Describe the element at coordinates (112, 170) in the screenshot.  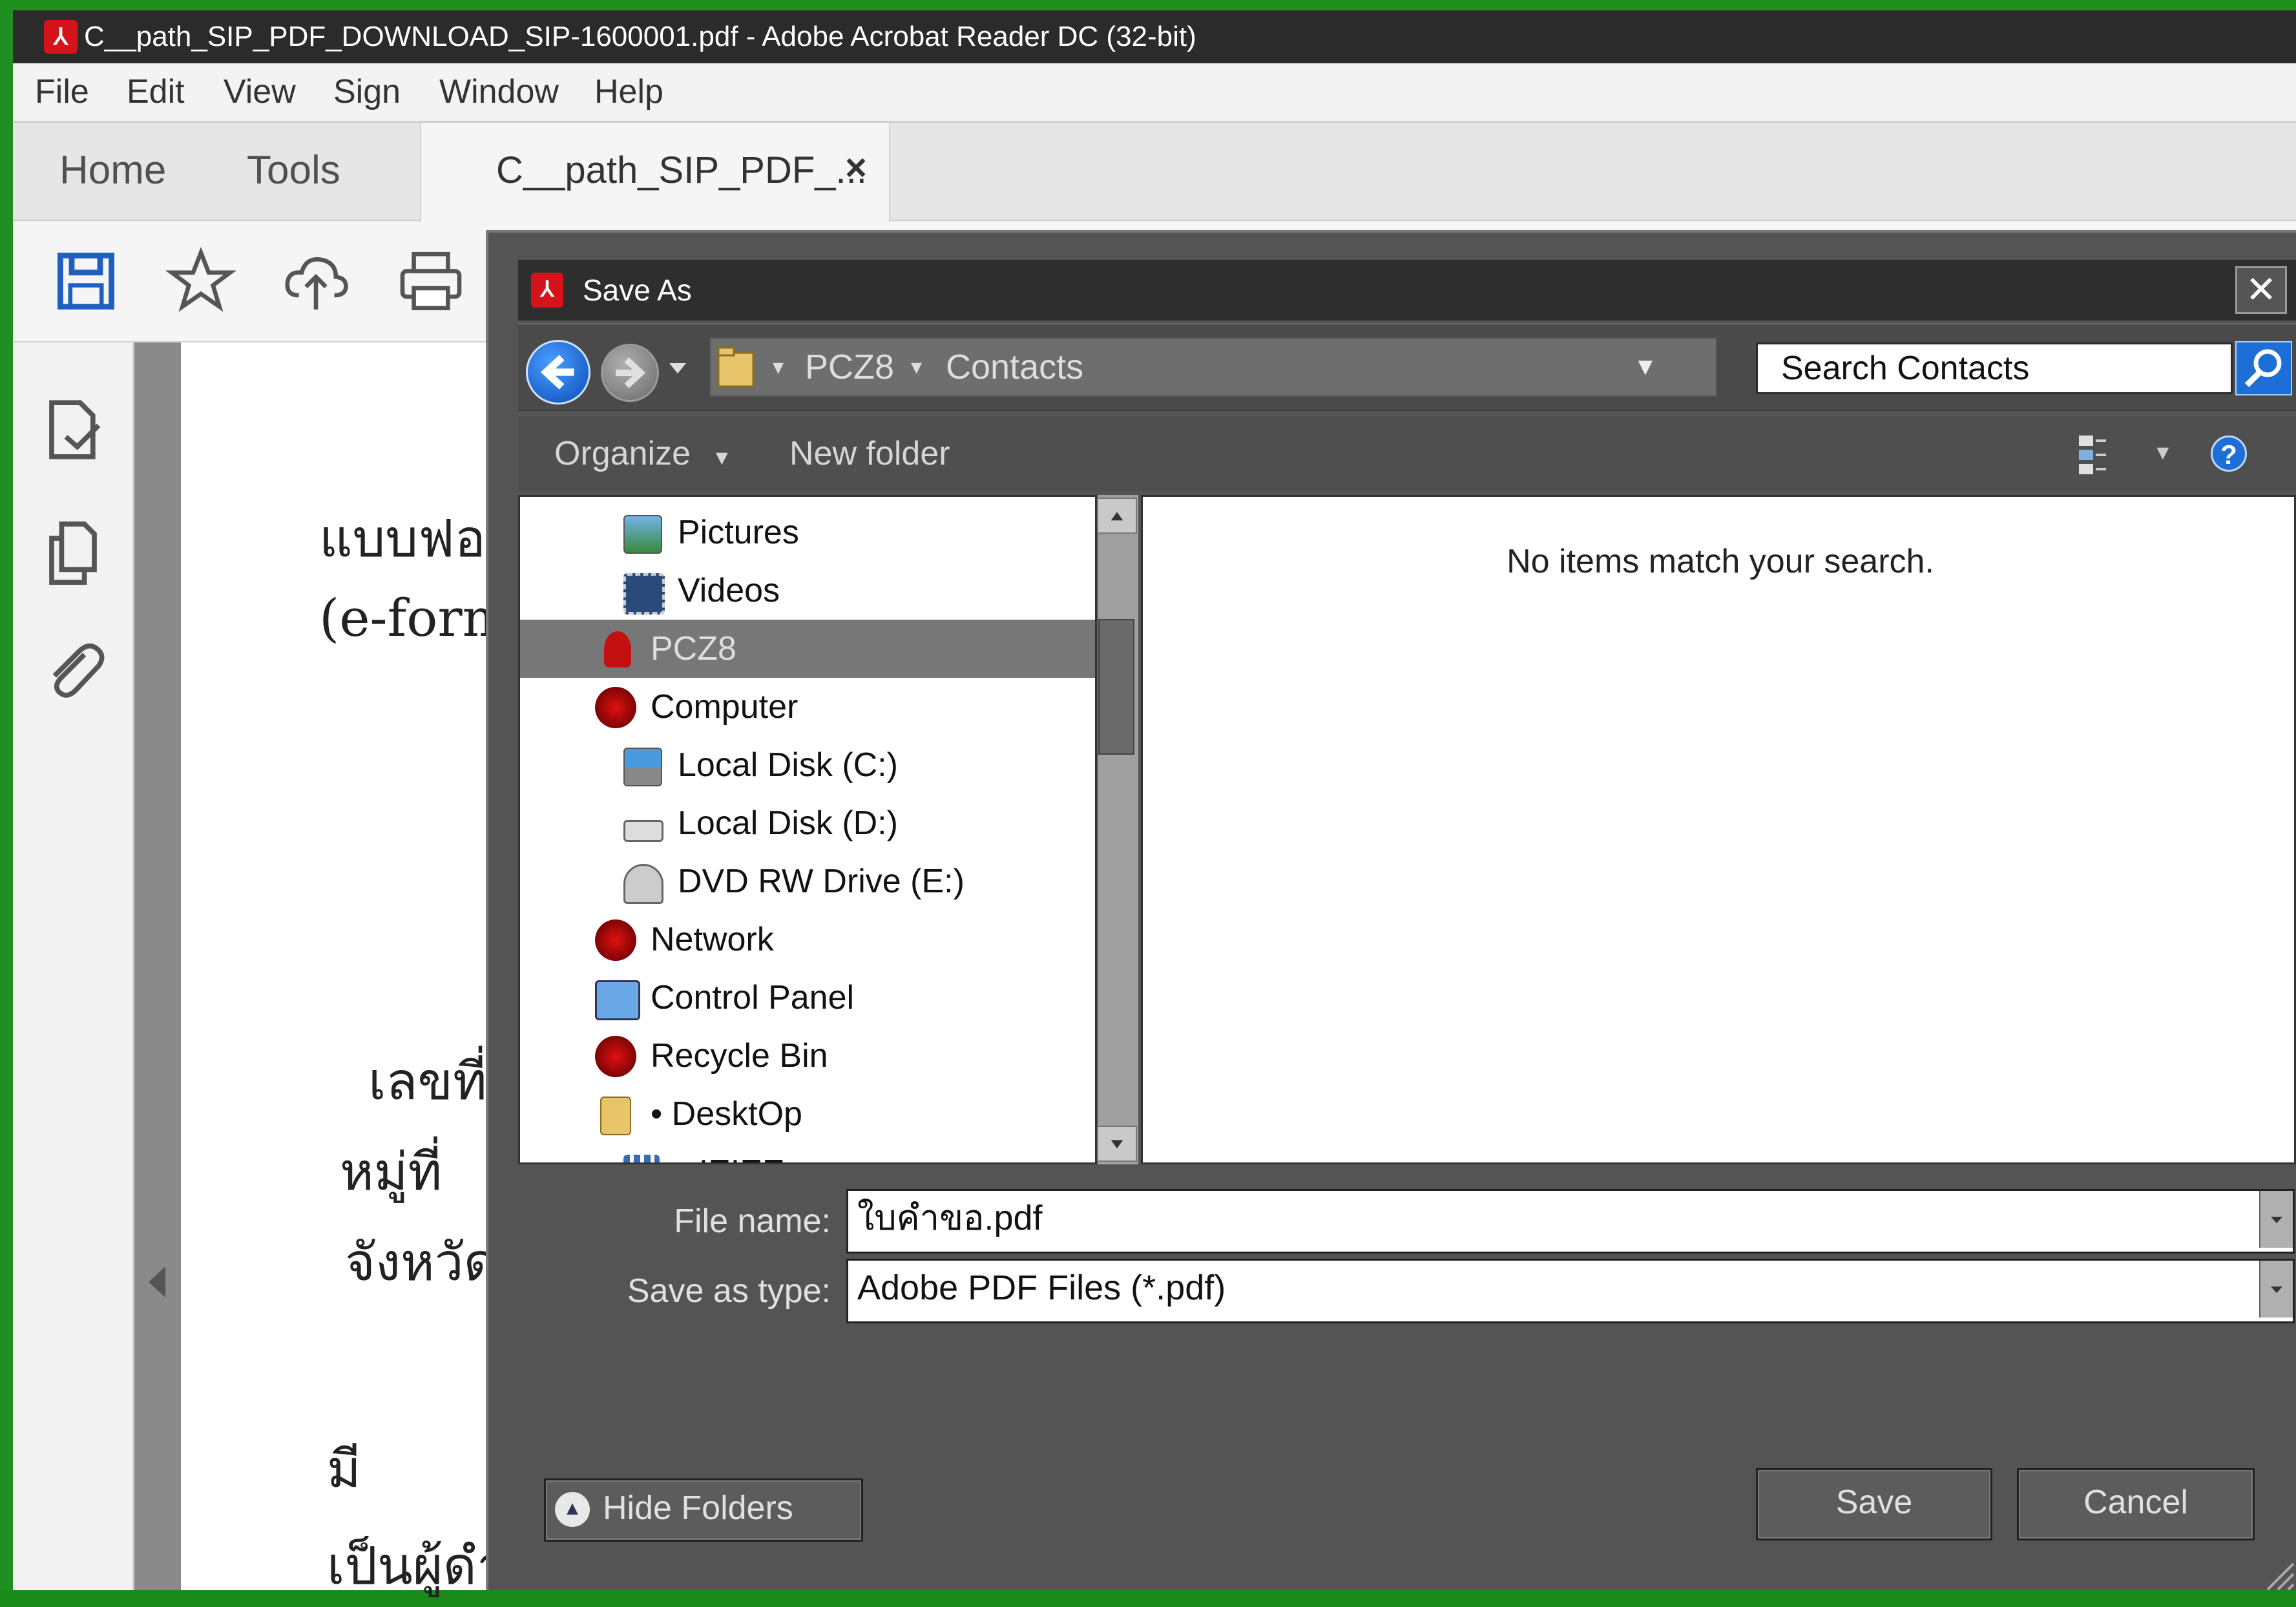
I see `tab-home: Home` at that location.